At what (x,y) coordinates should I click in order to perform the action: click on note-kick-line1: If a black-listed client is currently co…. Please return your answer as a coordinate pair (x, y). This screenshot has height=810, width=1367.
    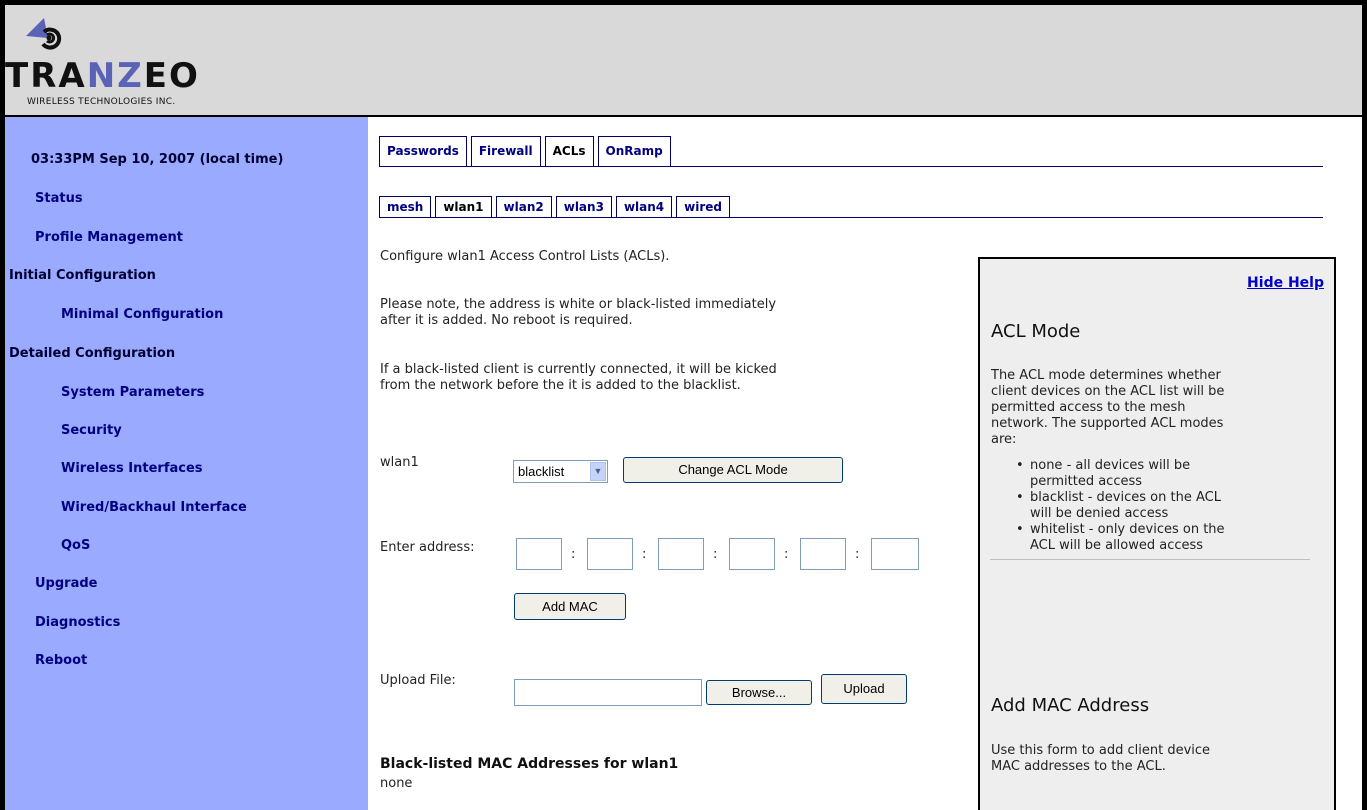
    Looking at the image, I should click on (578, 369).